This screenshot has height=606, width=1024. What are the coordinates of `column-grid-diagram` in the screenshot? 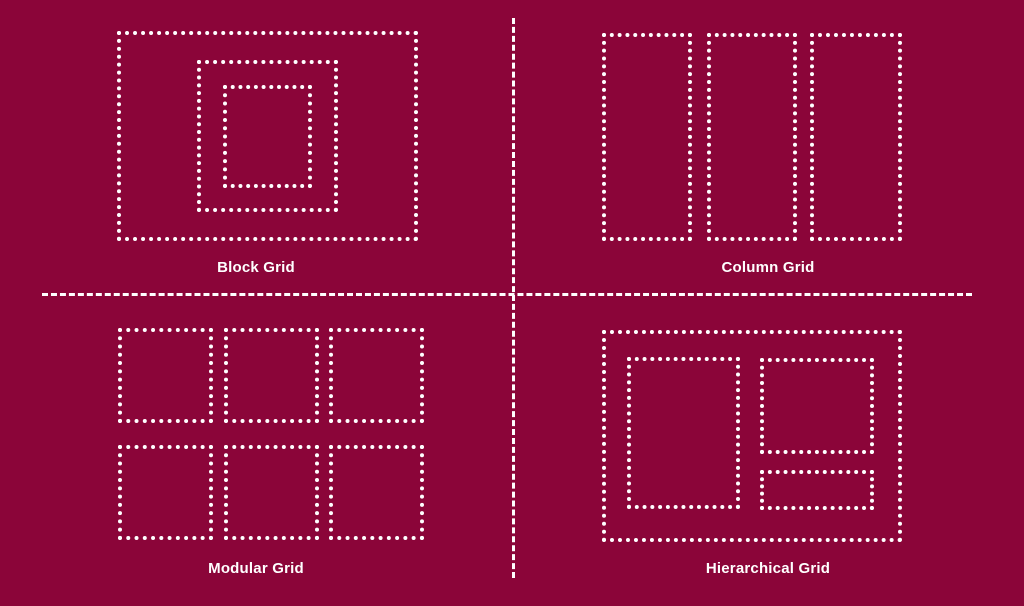 It's located at (752, 137).